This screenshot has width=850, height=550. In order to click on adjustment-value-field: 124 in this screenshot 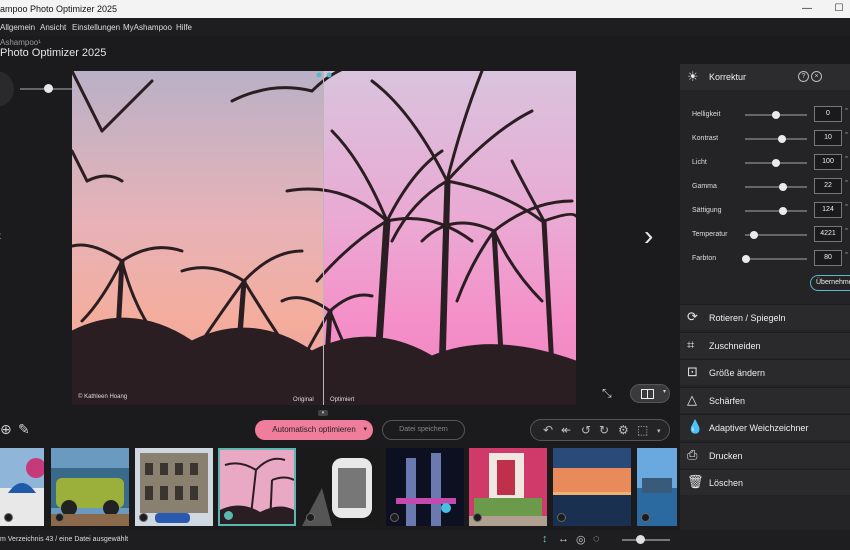, I will do `click(828, 210)`.